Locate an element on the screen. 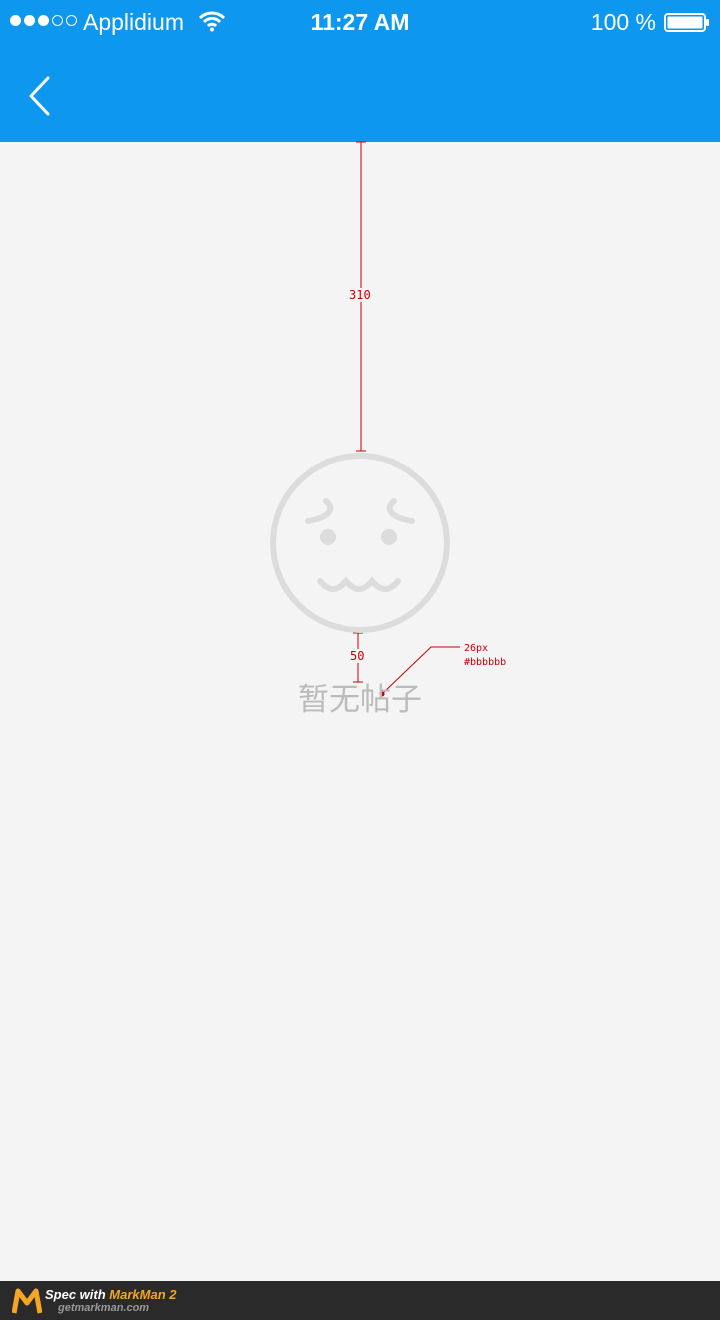  markman-tagline: Spec with MarkMan 2 is located at coordinates (111, 1294).